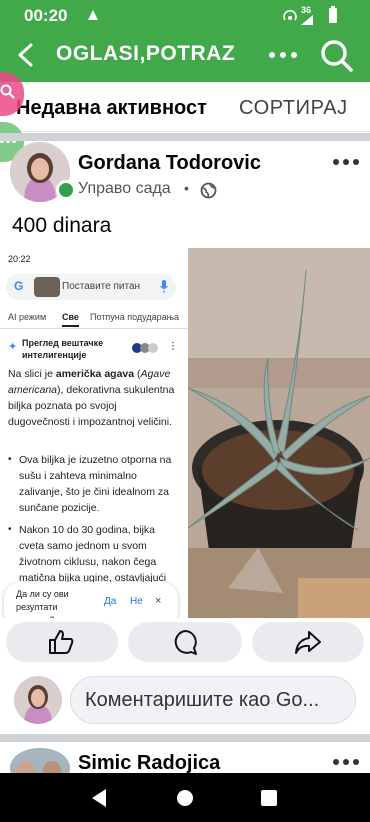  I want to click on status-time: 00:20, so click(46, 15).